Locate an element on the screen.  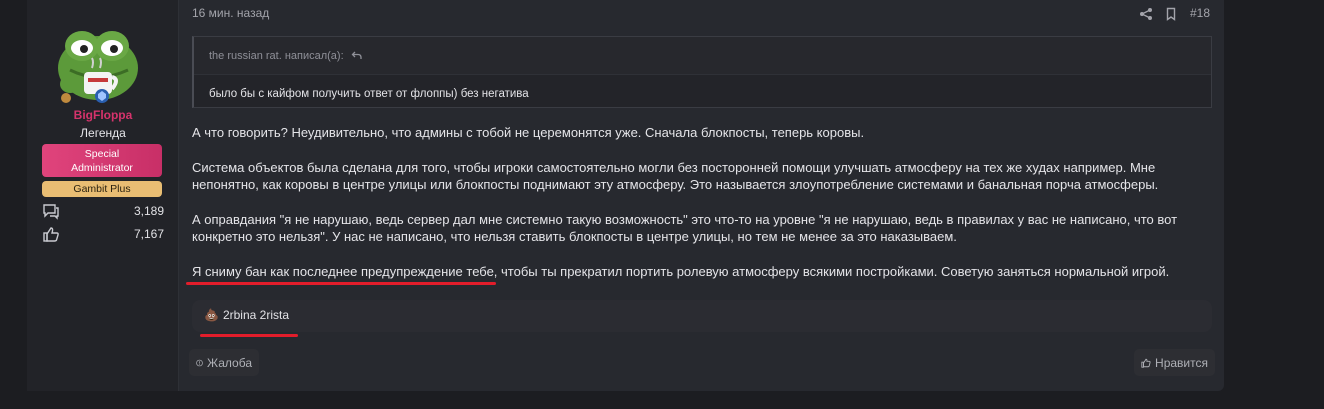
avatar is located at coordinates (98, 64).